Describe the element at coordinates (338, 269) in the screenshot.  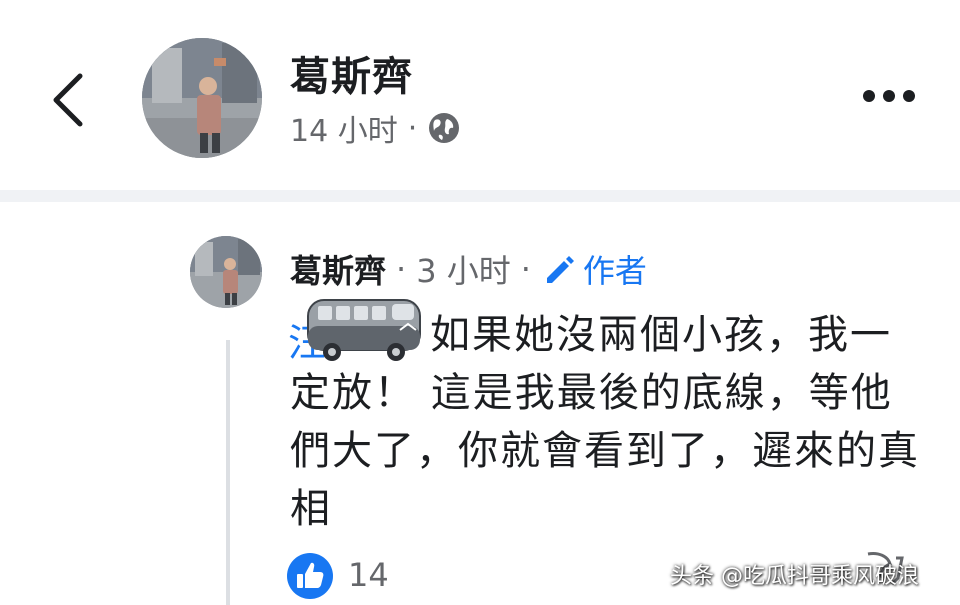
I see `comment-author-name: 葛斯齊` at that location.